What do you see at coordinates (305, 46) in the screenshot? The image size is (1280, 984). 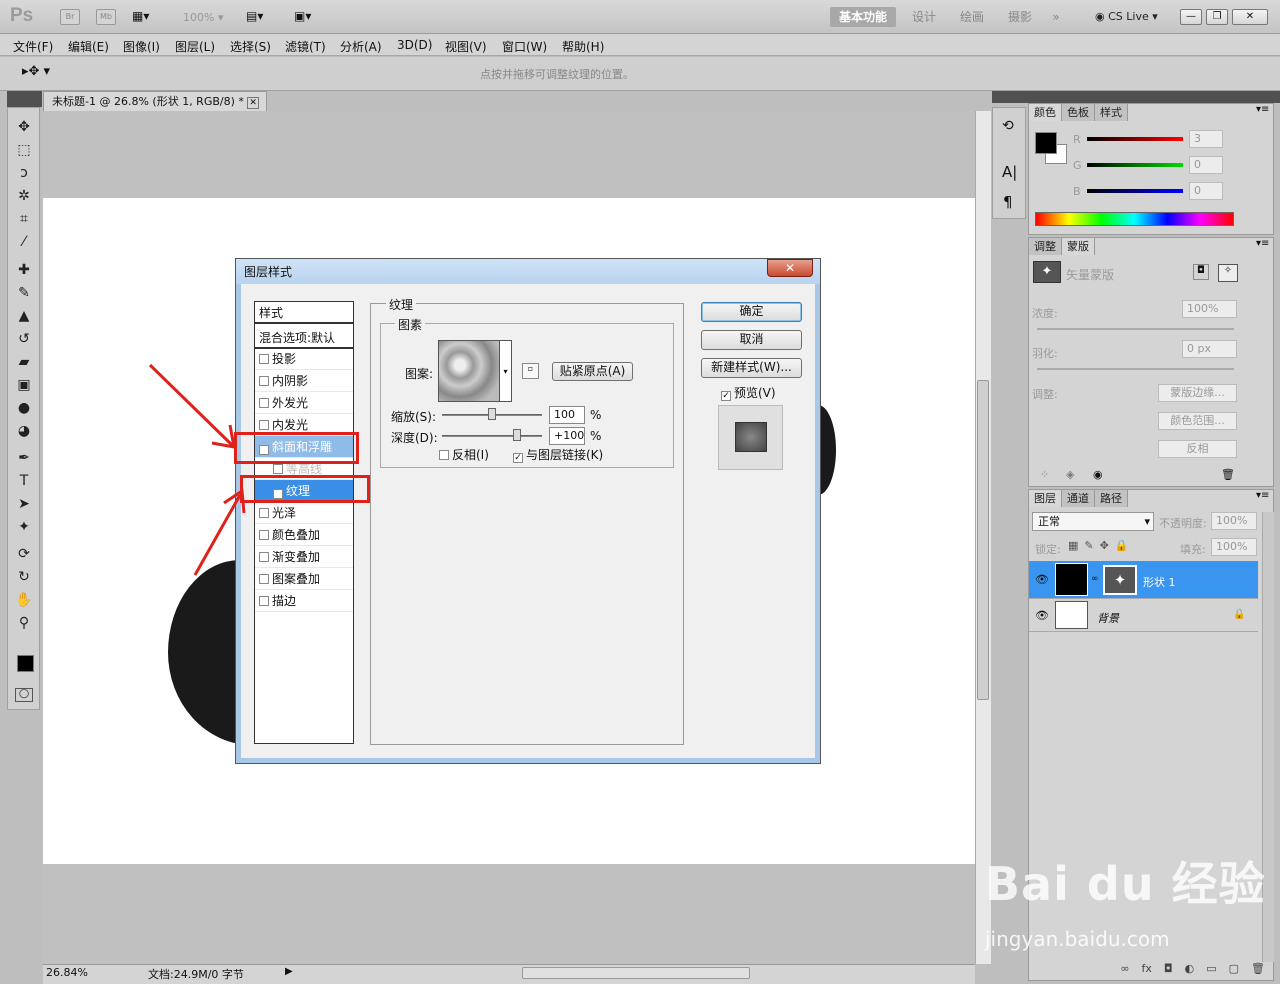 I see `menu-filter: 滤镜(T)` at bounding box center [305, 46].